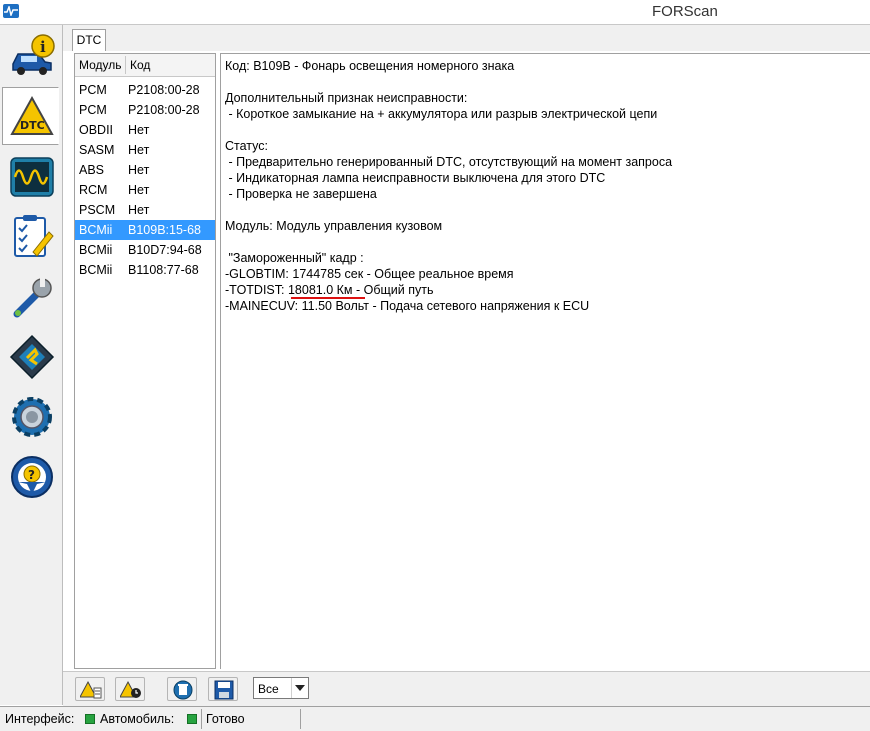 This screenshot has width=870, height=731. I want to click on dtc-code: B1108:77-68, so click(163, 270).